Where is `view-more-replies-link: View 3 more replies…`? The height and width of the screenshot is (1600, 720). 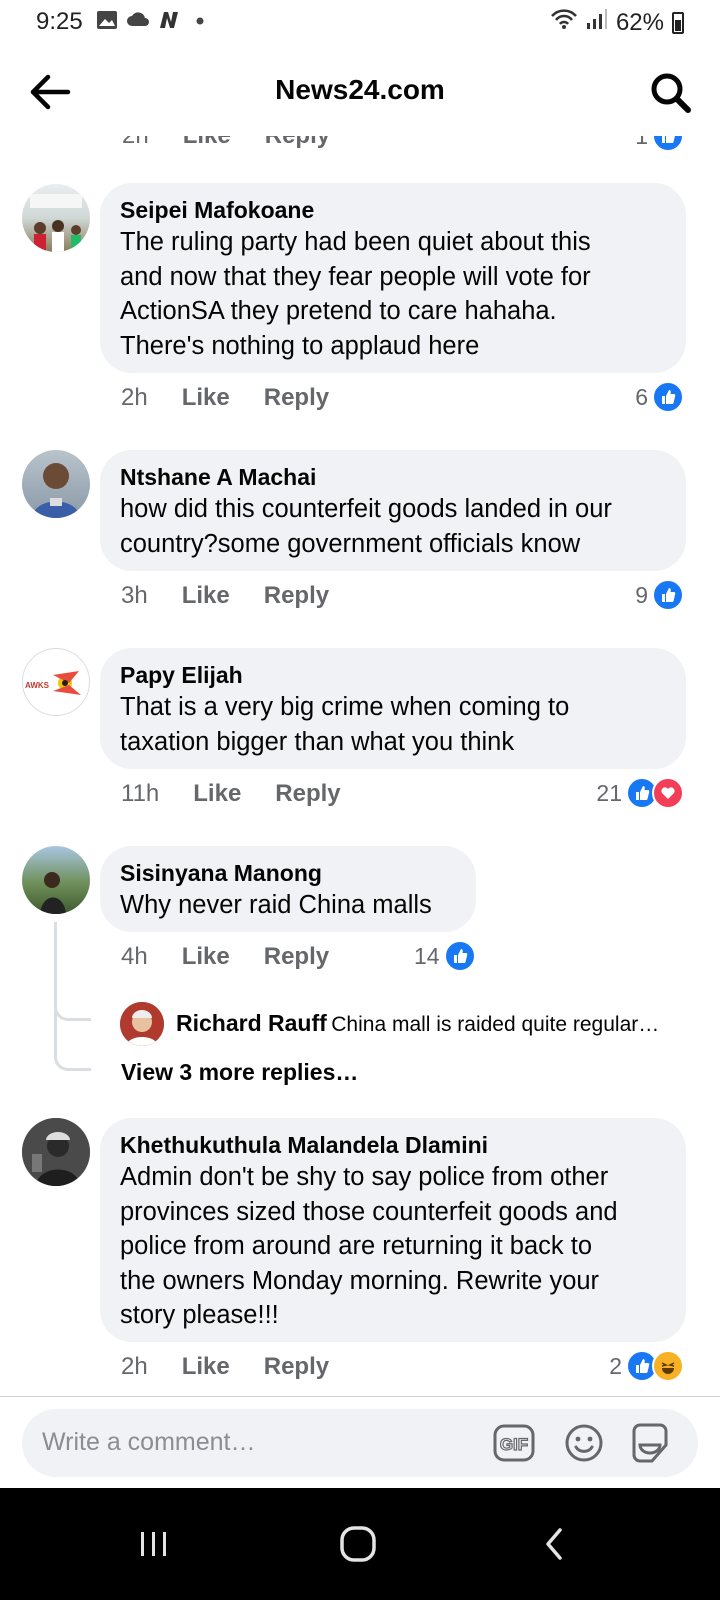 view-more-replies-link: View 3 more replies… is located at coordinates (239, 1072).